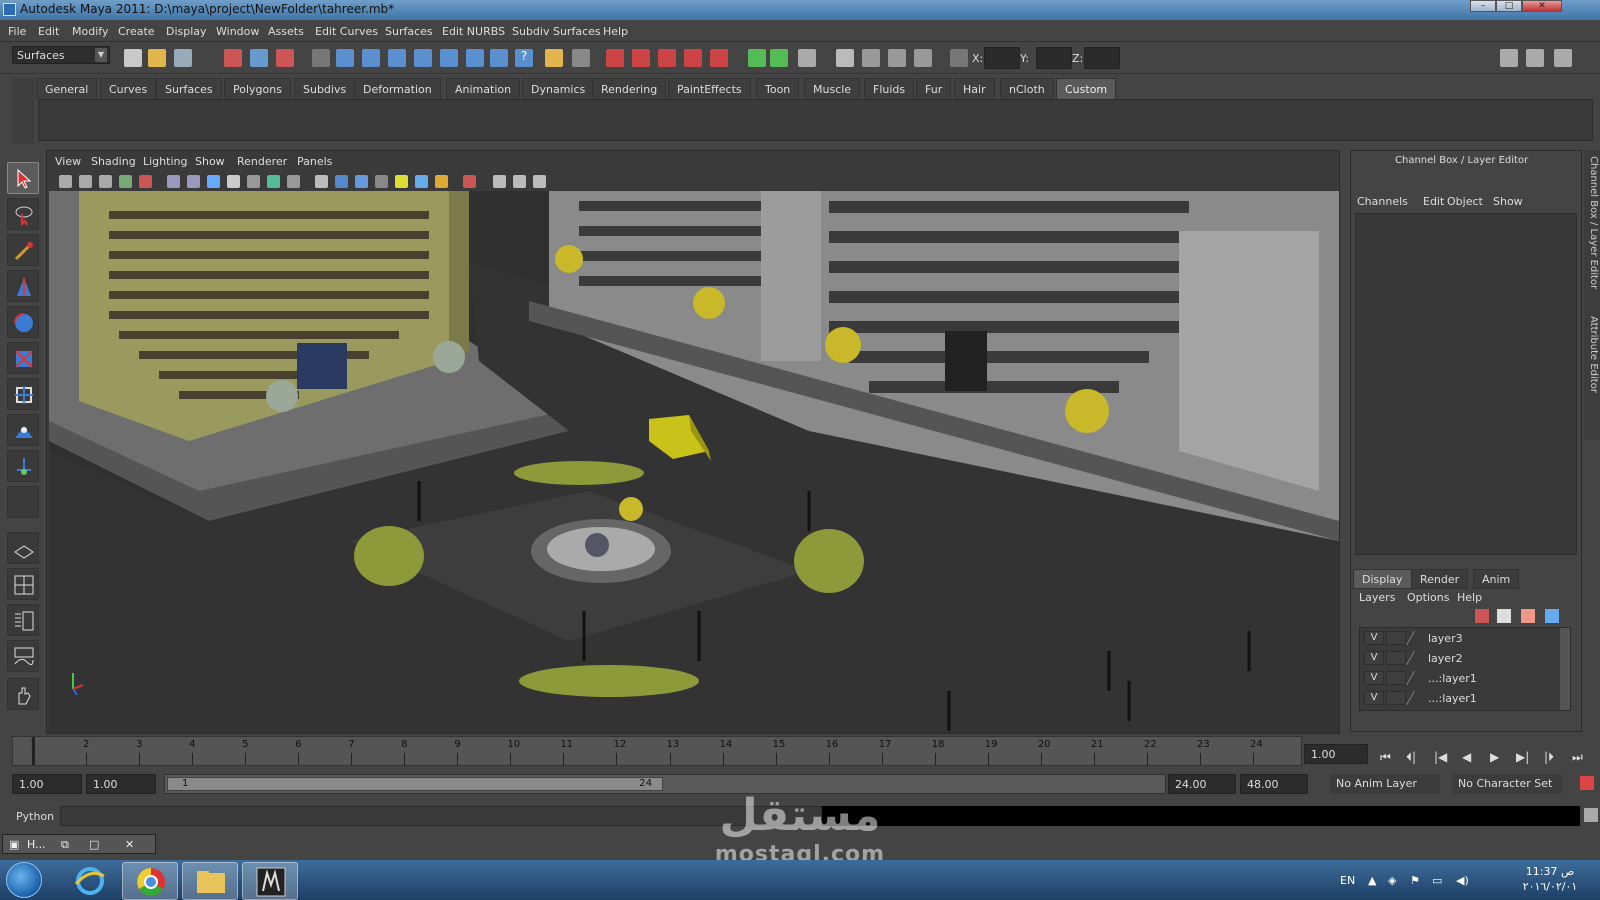 This screenshot has width=1600, height=900. I want to click on start-time-field: 1.00, so click(47, 784).